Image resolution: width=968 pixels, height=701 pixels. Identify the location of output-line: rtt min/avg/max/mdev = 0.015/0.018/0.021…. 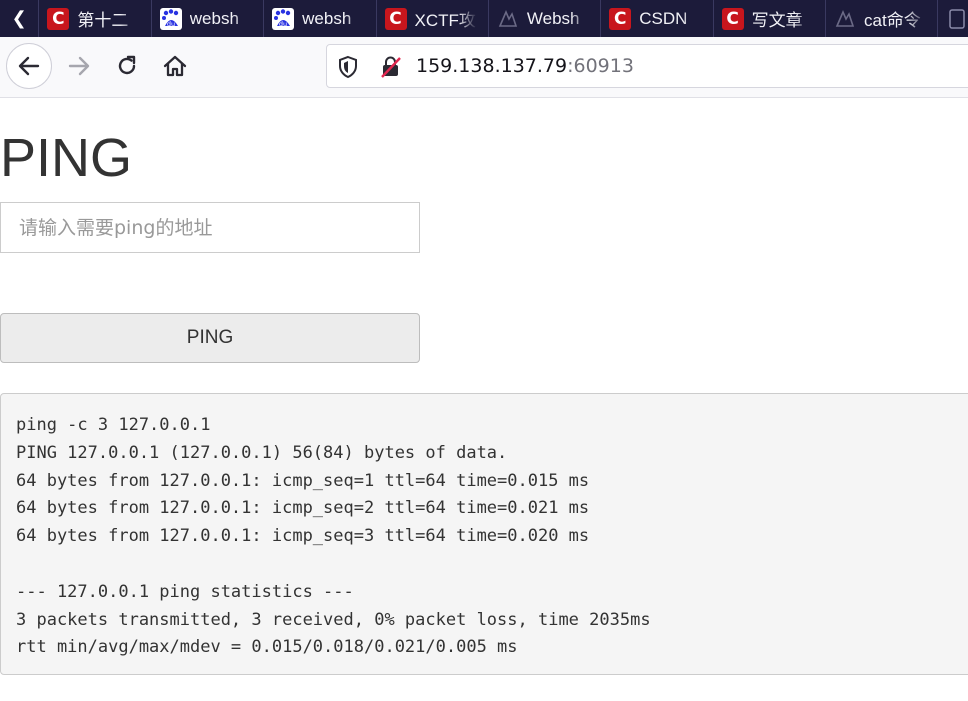
(267, 647).